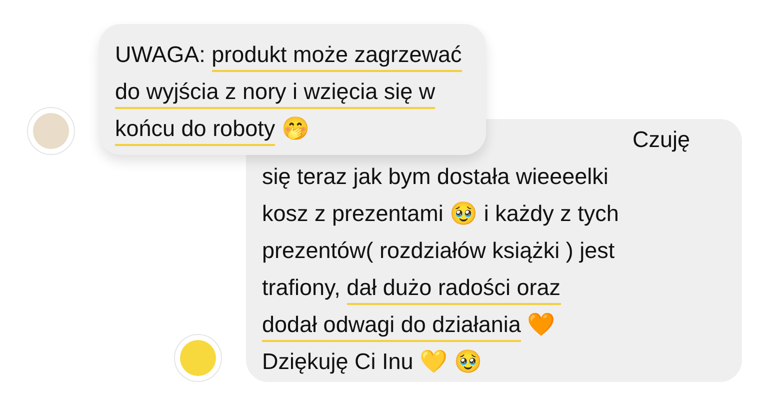  Describe the element at coordinates (411, 287) in the screenshot. I see `message-line: trafiony, dał dużo radości oraz` at that location.